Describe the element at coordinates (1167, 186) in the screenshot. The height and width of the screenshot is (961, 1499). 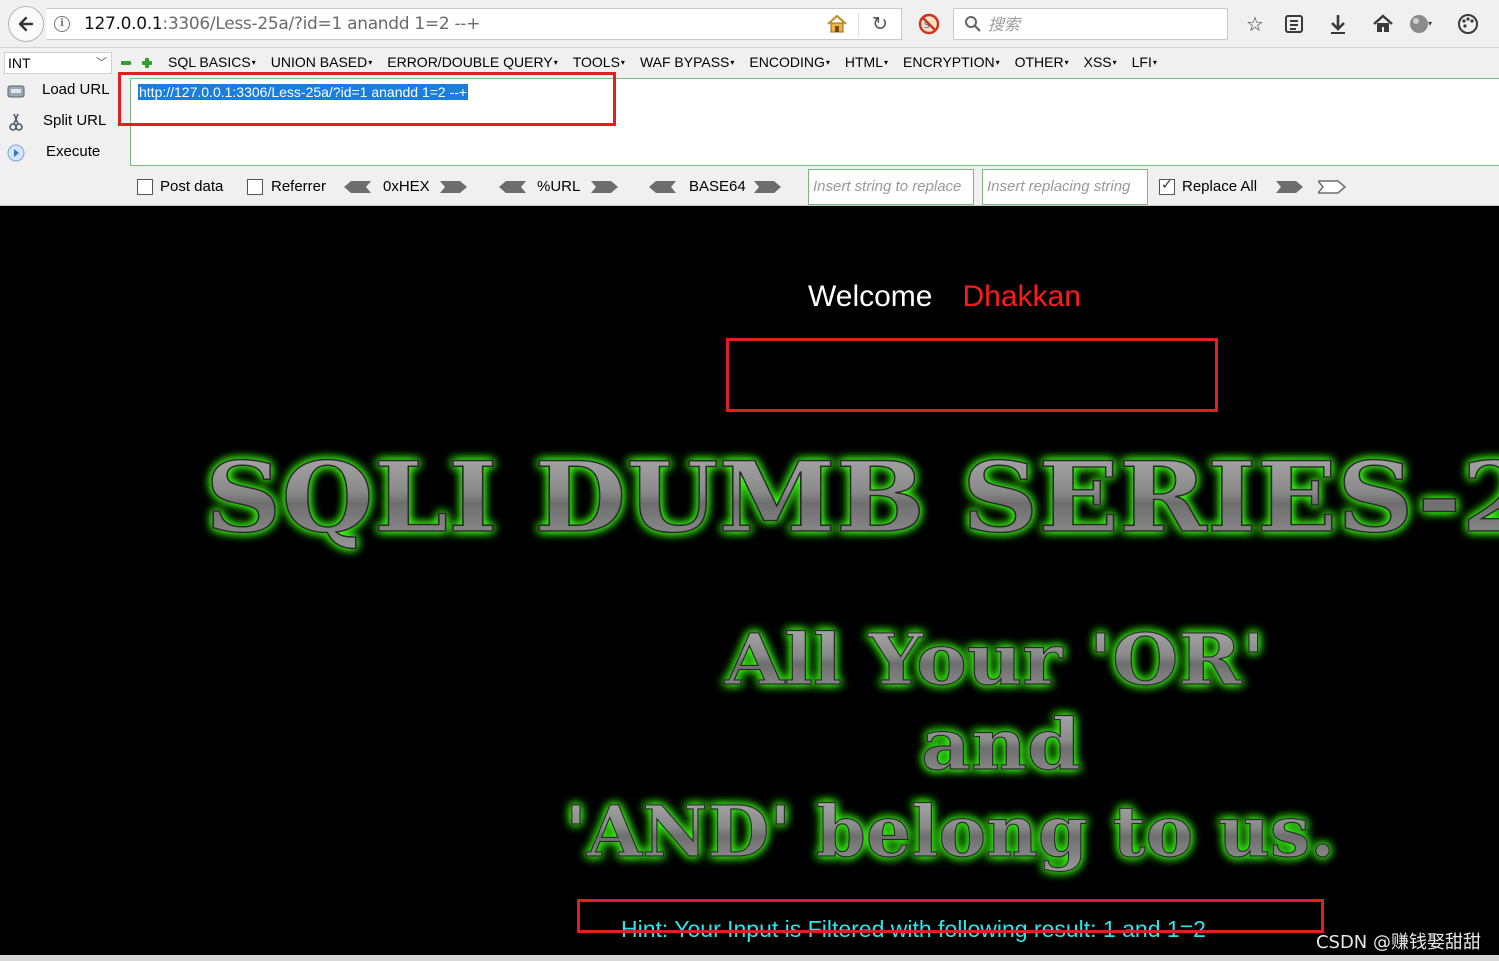
I see `replace-all-checkbox` at that location.